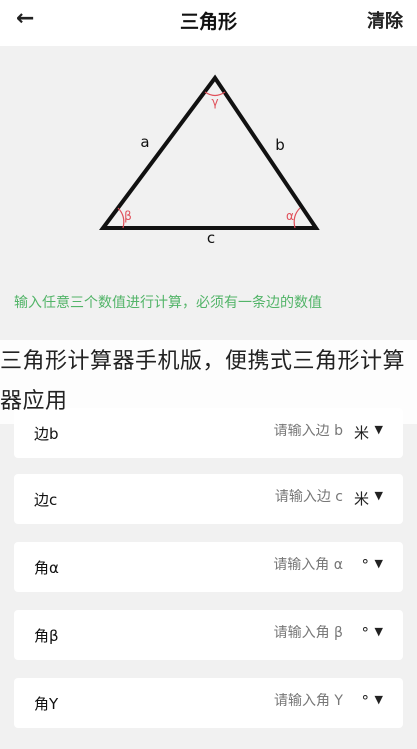 Image resolution: width=417 pixels, height=749 pixels. Describe the element at coordinates (46, 434) in the screenshot. I see `side-b-label: 边b` at that location.